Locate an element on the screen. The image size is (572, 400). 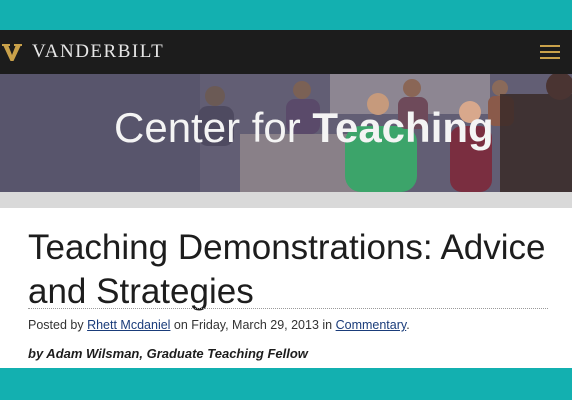
hero-title: Center for Teaching is located at coordinates (304, 128).